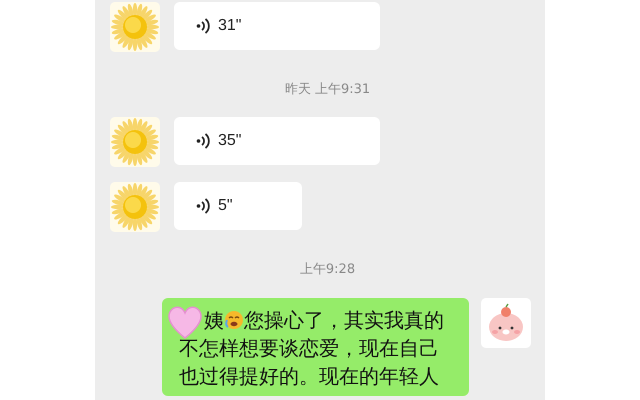  Describe the element at coordinates (234, 320) in the screenshot. I see `crying-face-icon` at that location.